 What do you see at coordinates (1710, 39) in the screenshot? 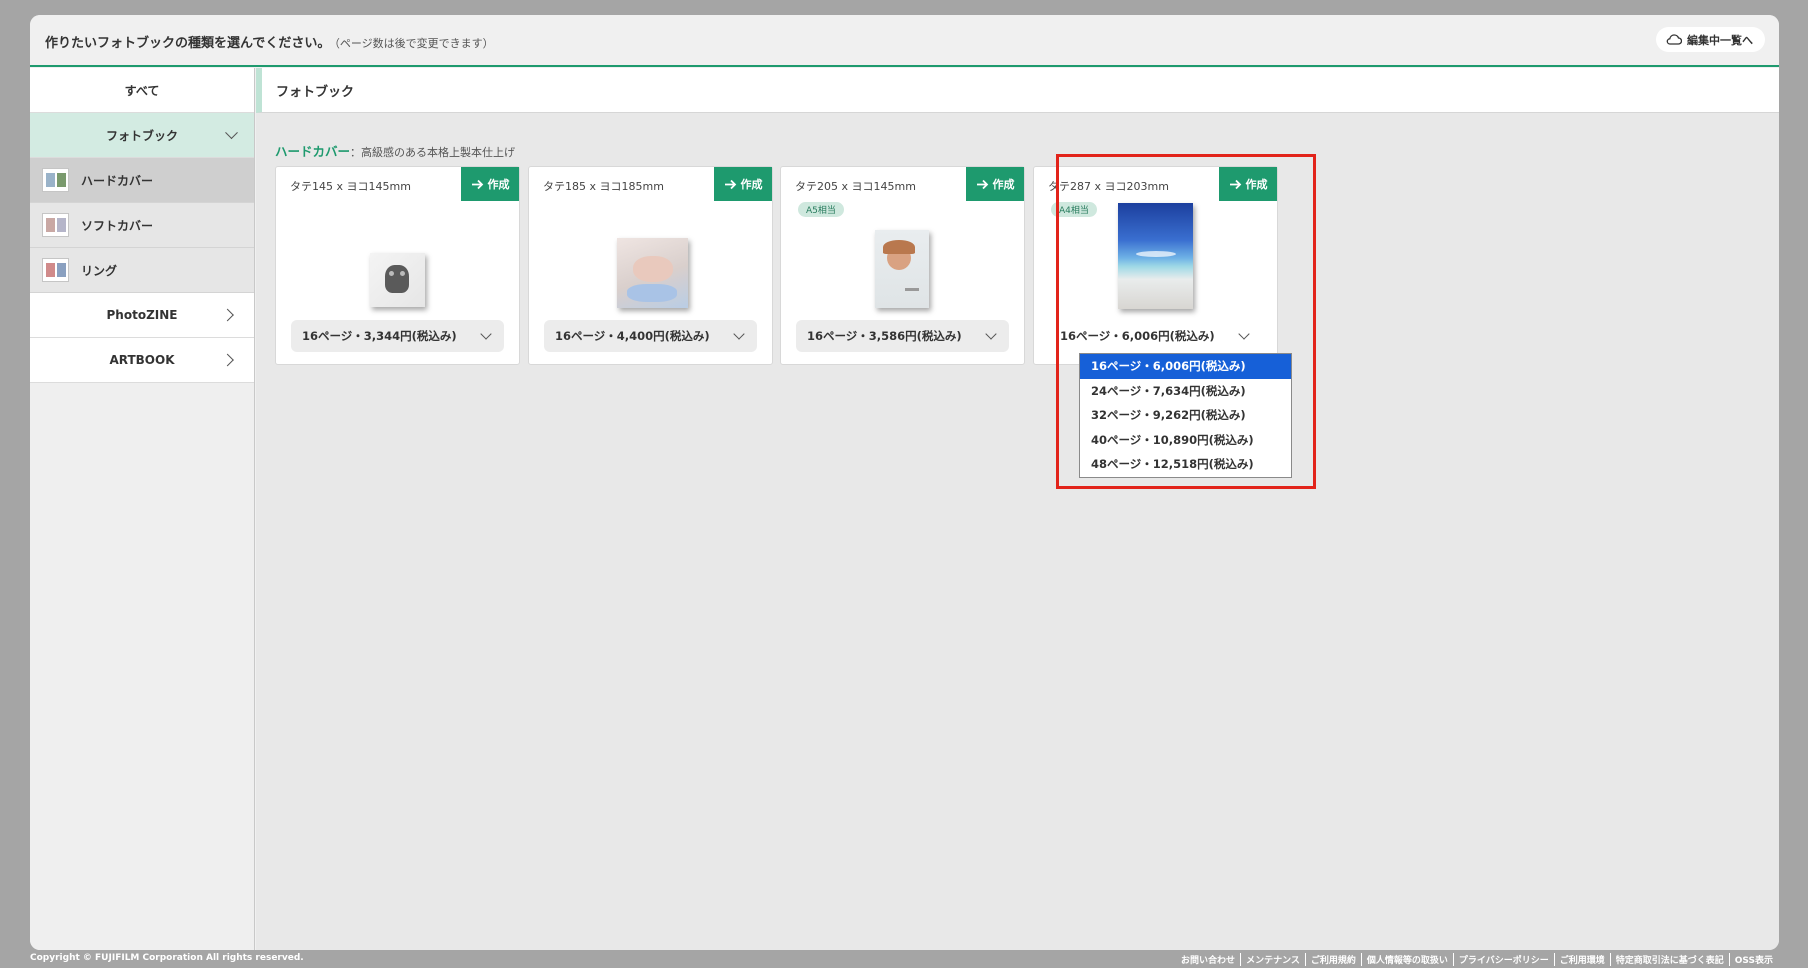
I see `edit-list-button: 編集中一覧へ` at bounding box center [1710, 39].